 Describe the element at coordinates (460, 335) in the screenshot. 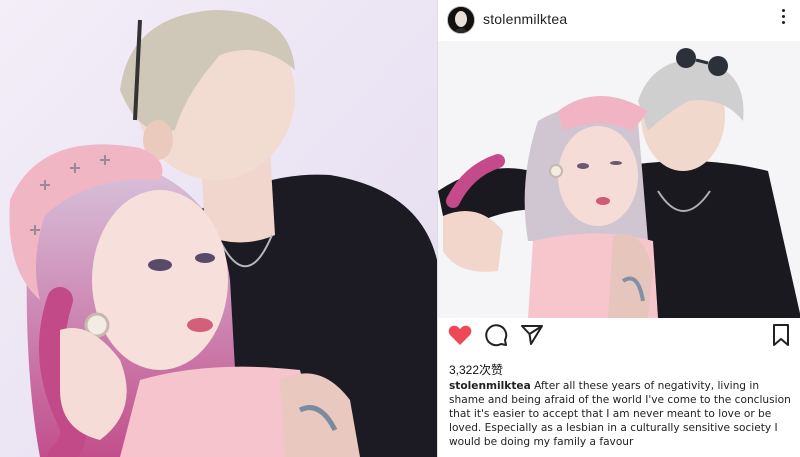

I see `heart-icon` at that location.